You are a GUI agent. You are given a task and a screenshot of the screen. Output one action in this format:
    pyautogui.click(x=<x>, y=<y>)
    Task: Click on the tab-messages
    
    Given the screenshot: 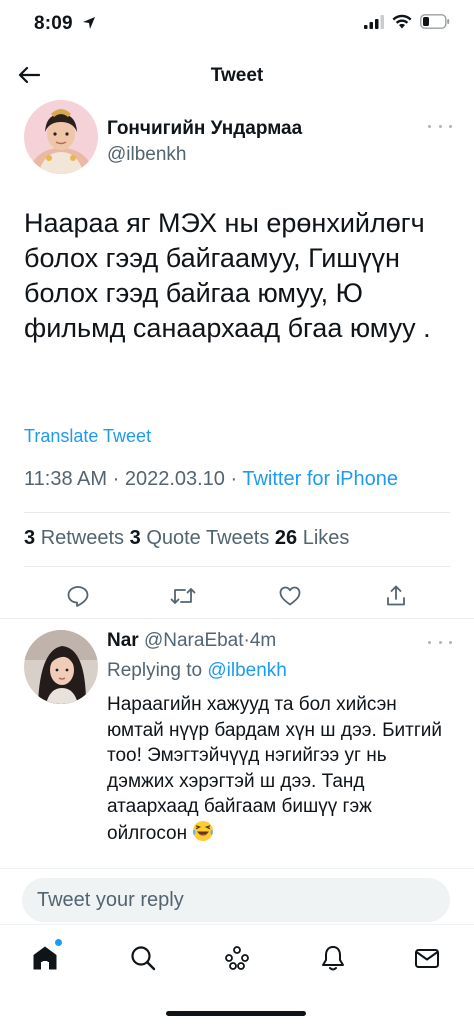 What is the action you would take?
    pyautogui.click(x=427, y=958)
    